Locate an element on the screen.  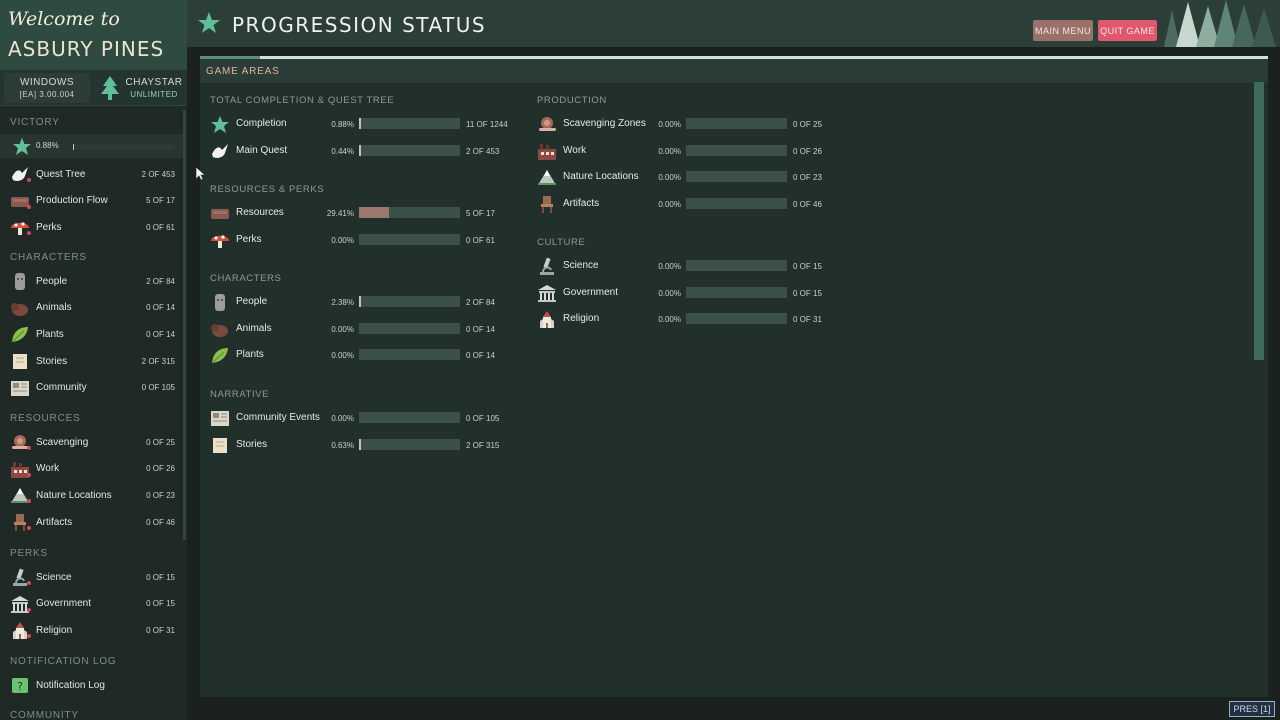
progress-count: 2 OF 84 is located at coordinates (480, 302).